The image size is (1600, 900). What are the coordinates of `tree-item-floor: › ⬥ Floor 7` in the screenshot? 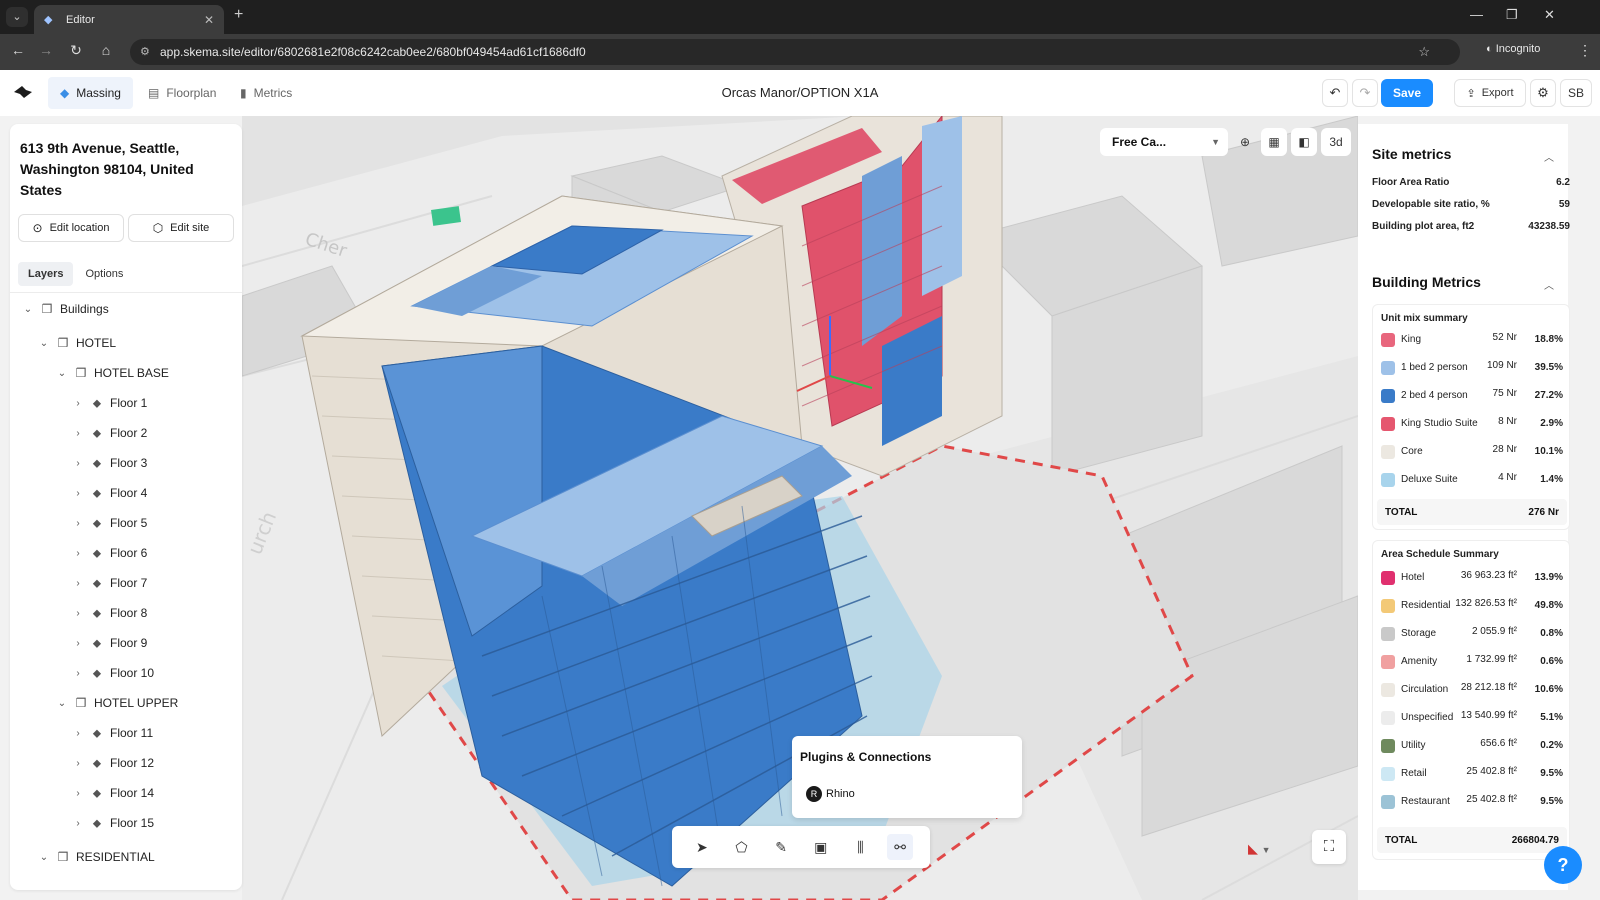 It's located at (109, 583).